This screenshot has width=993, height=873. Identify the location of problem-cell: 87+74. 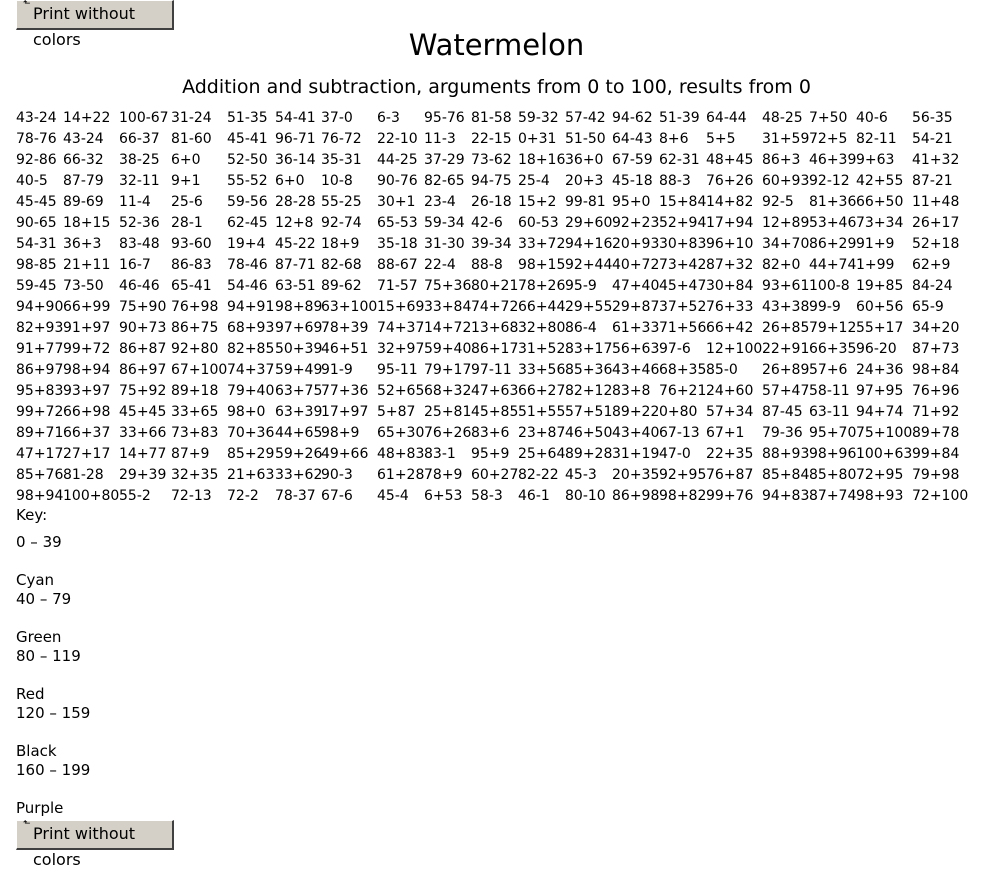
(833, 496).